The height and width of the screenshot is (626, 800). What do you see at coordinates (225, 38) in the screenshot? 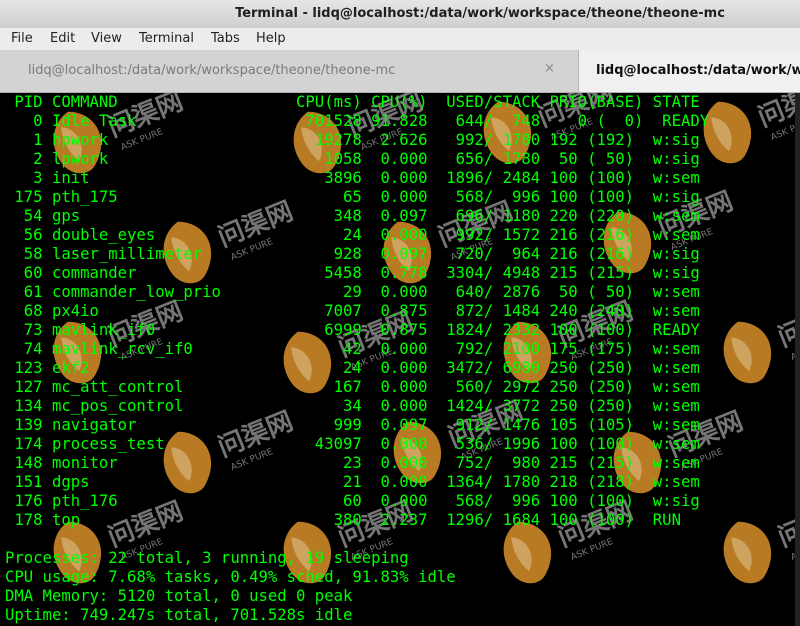
I see `menu-tabs: Tabs` at bounding box center [225, 38].